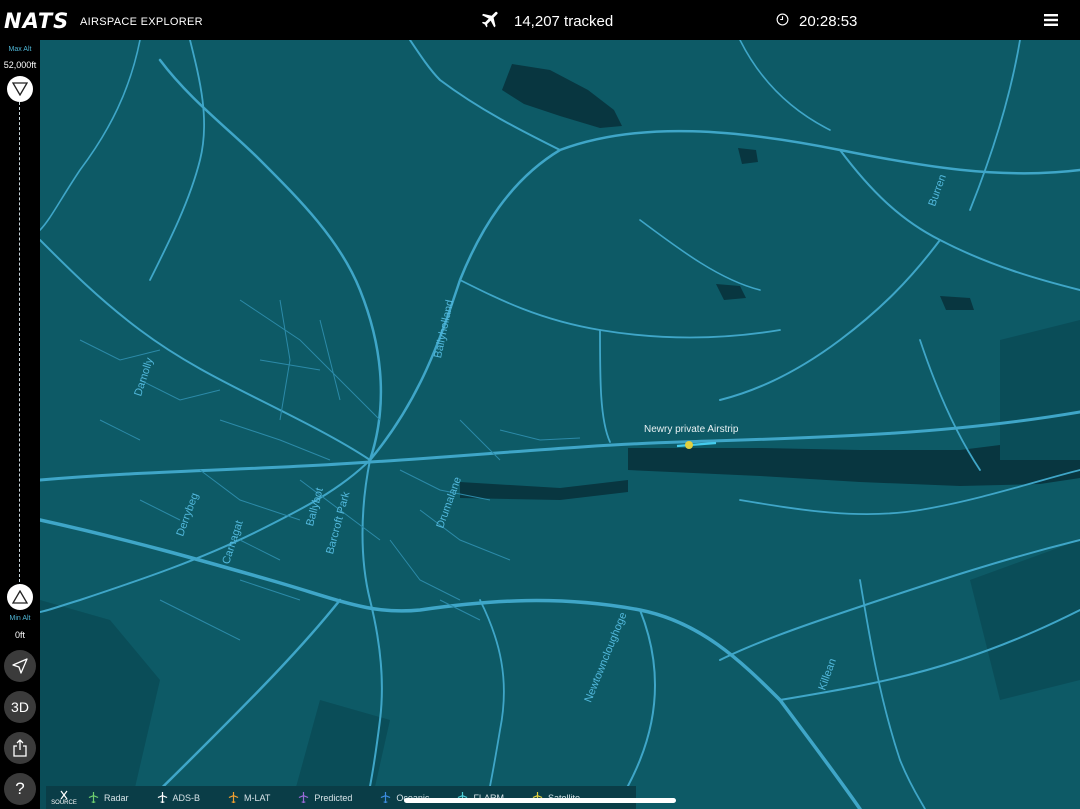 The image size is (1080, 809). Describe the element at coordinates (64, 794) in the screenshot. I see `satellite-dish-icon` at that location.